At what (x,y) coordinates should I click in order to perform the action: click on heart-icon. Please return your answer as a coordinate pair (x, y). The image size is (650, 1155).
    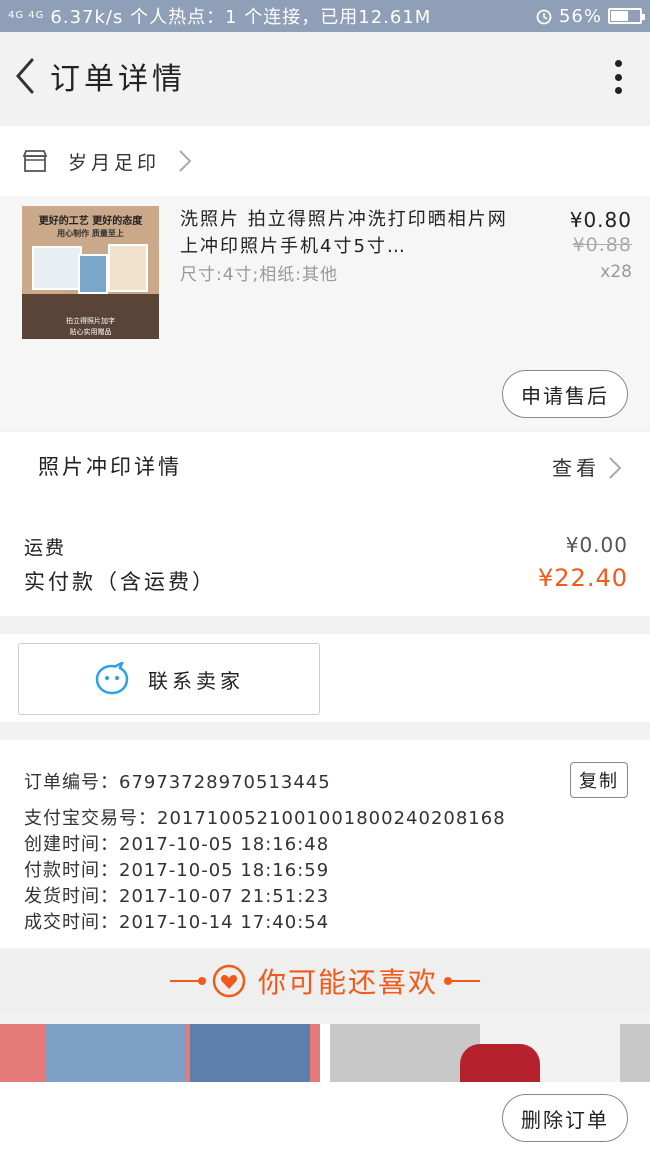
    Looking at the image, I should click on (229, 981).